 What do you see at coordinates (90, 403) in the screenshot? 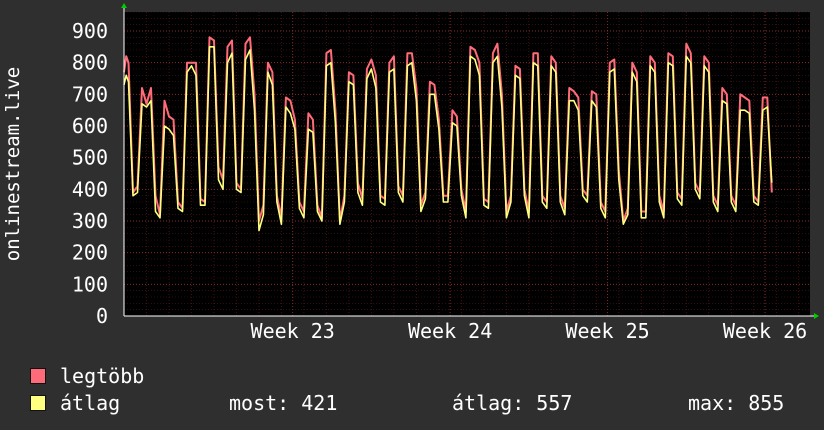
I see `legend-label-avg: átlag` at bounding box center [90, 403].